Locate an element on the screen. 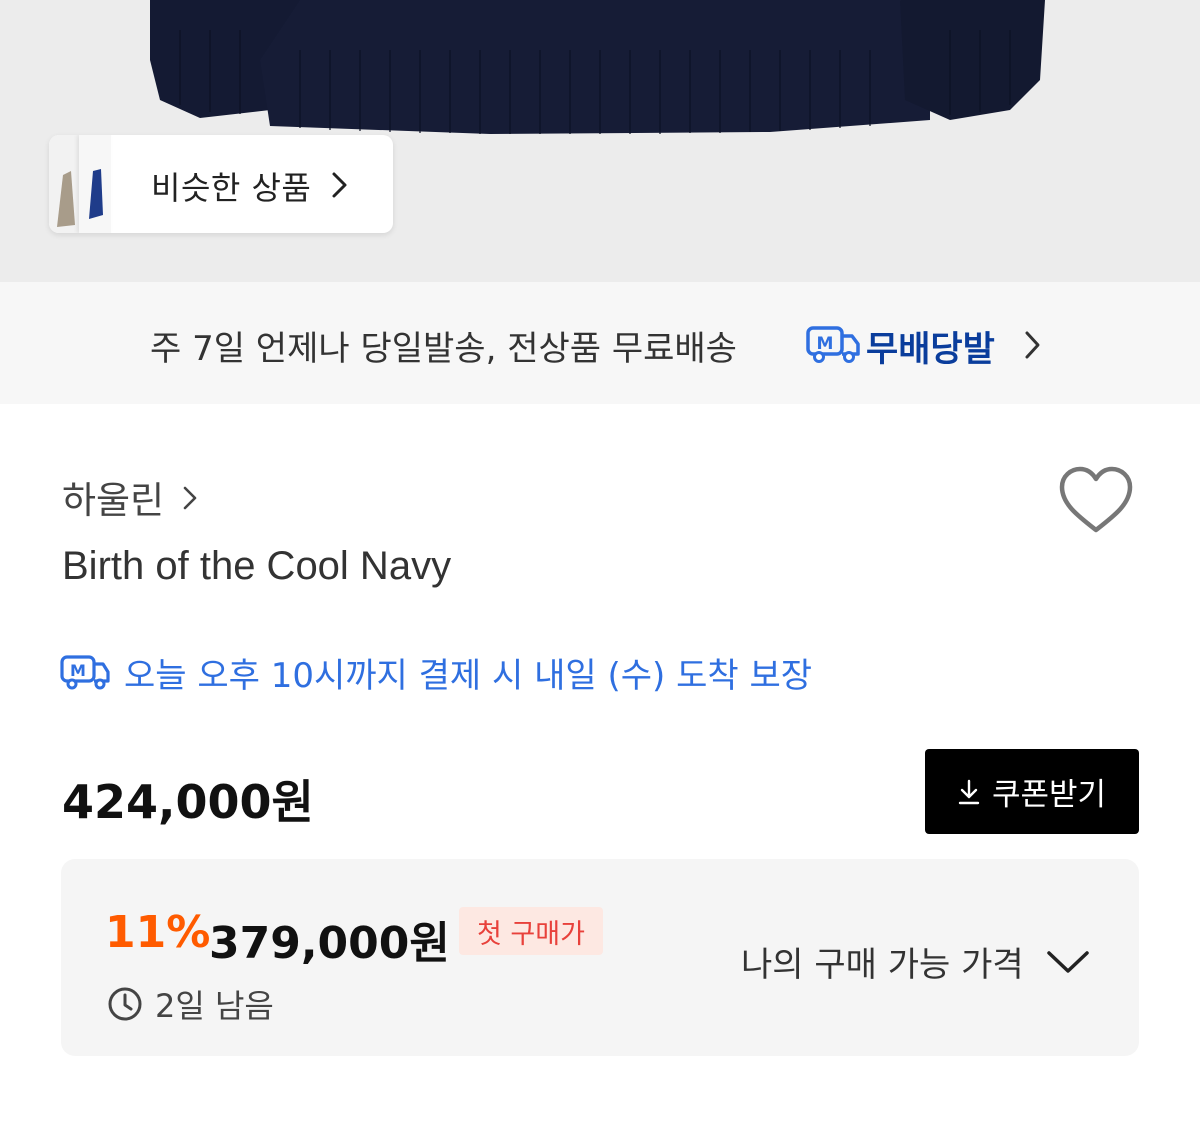 The height and width of the screenshot is (1147, 1200). first-purchase-badge: 첫 구매가 is located at coordinates (531, 931).